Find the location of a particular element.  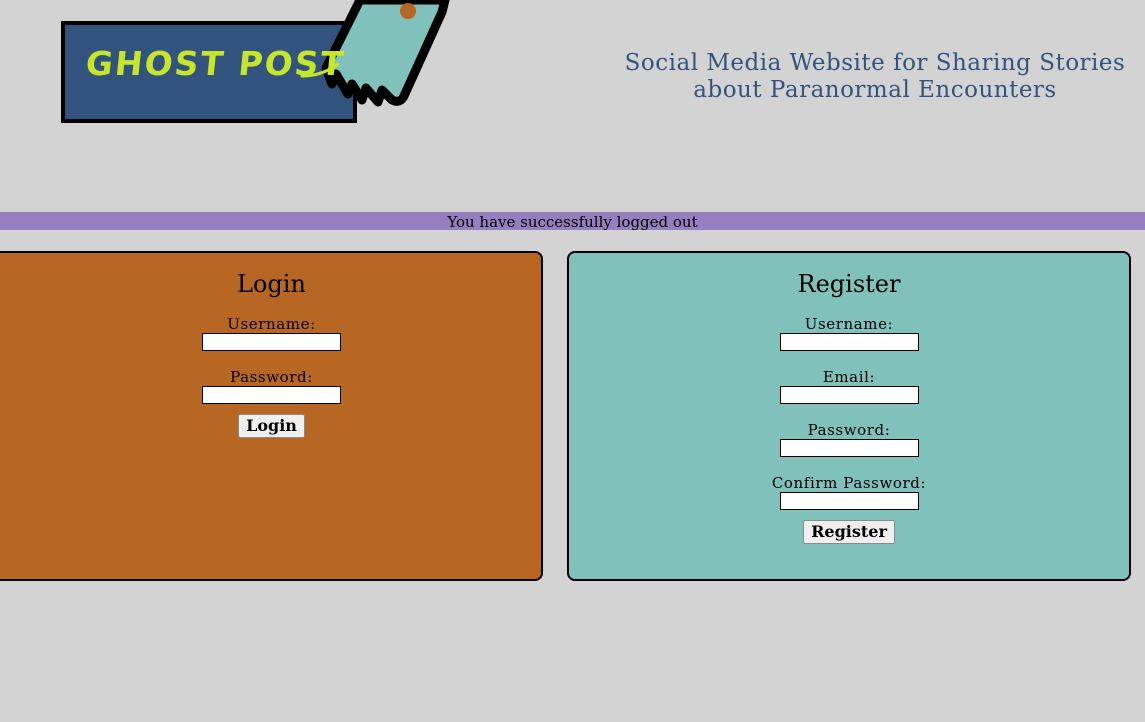

login-password-group: Password: is located at coordinates (270, 386).